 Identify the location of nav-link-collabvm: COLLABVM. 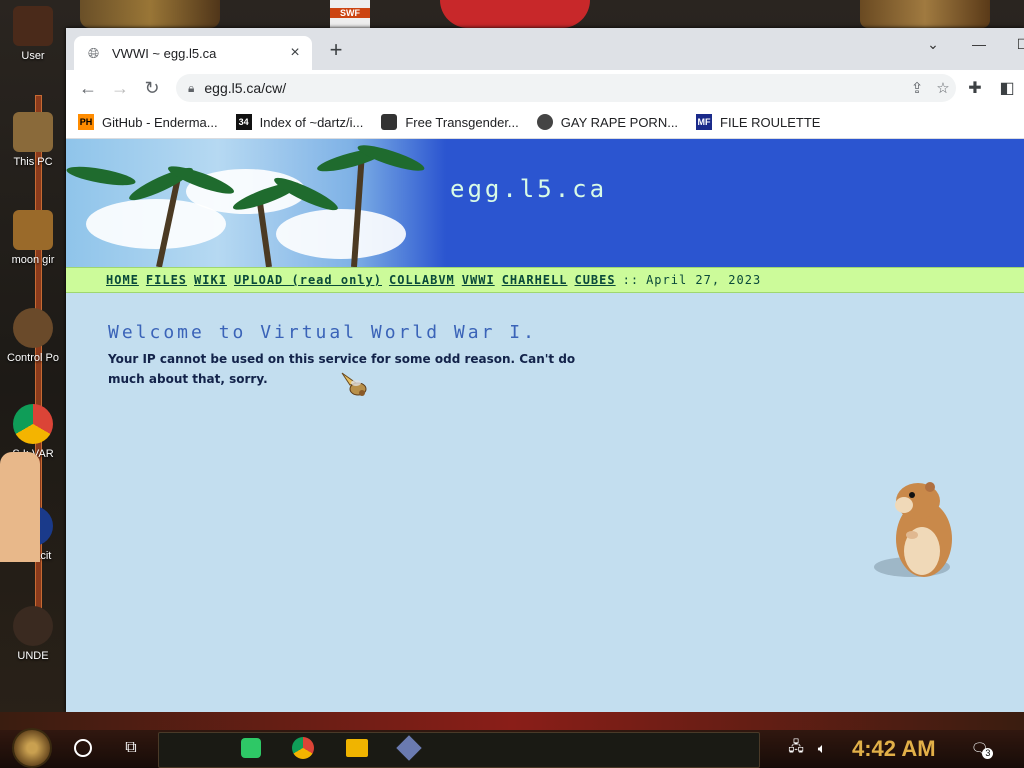
(422, 280).